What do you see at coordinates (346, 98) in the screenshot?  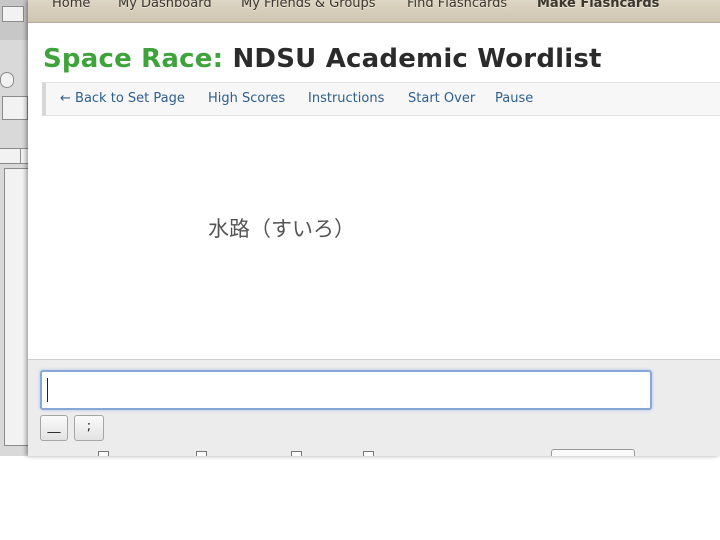 I see `instructions-link: Instructions` at bounding box center [346, 98].